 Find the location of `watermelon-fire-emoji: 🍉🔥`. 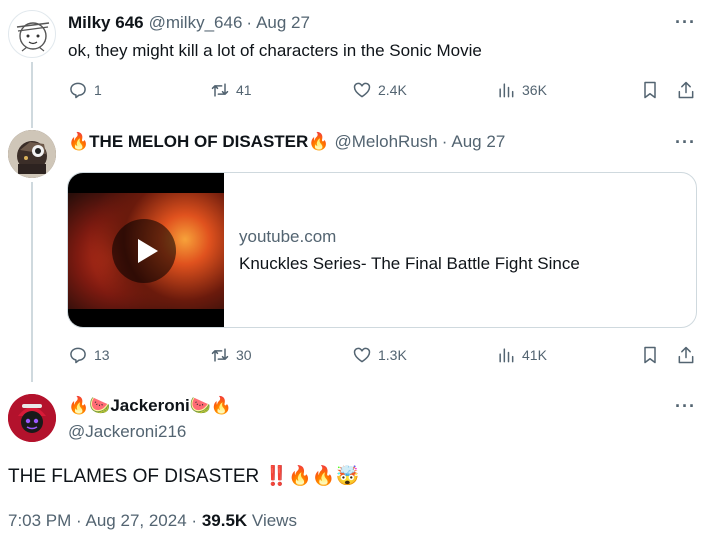

watermelon-fire-emoji: 🍉🔥 is located at coordinates (211, 406).